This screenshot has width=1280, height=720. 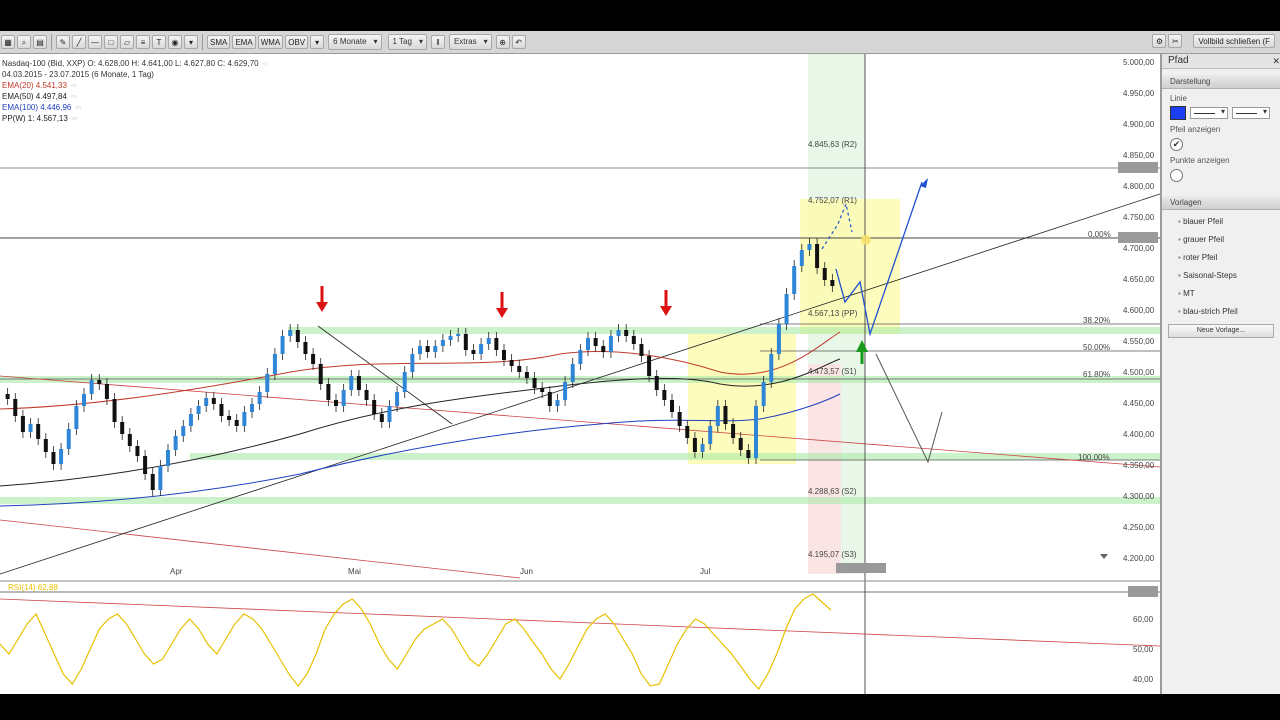 What do you see at coordinates (1139, 155) in the screenshot?
I see `price-tick-label: 4.850,00` at bounding box center [1139, 155].